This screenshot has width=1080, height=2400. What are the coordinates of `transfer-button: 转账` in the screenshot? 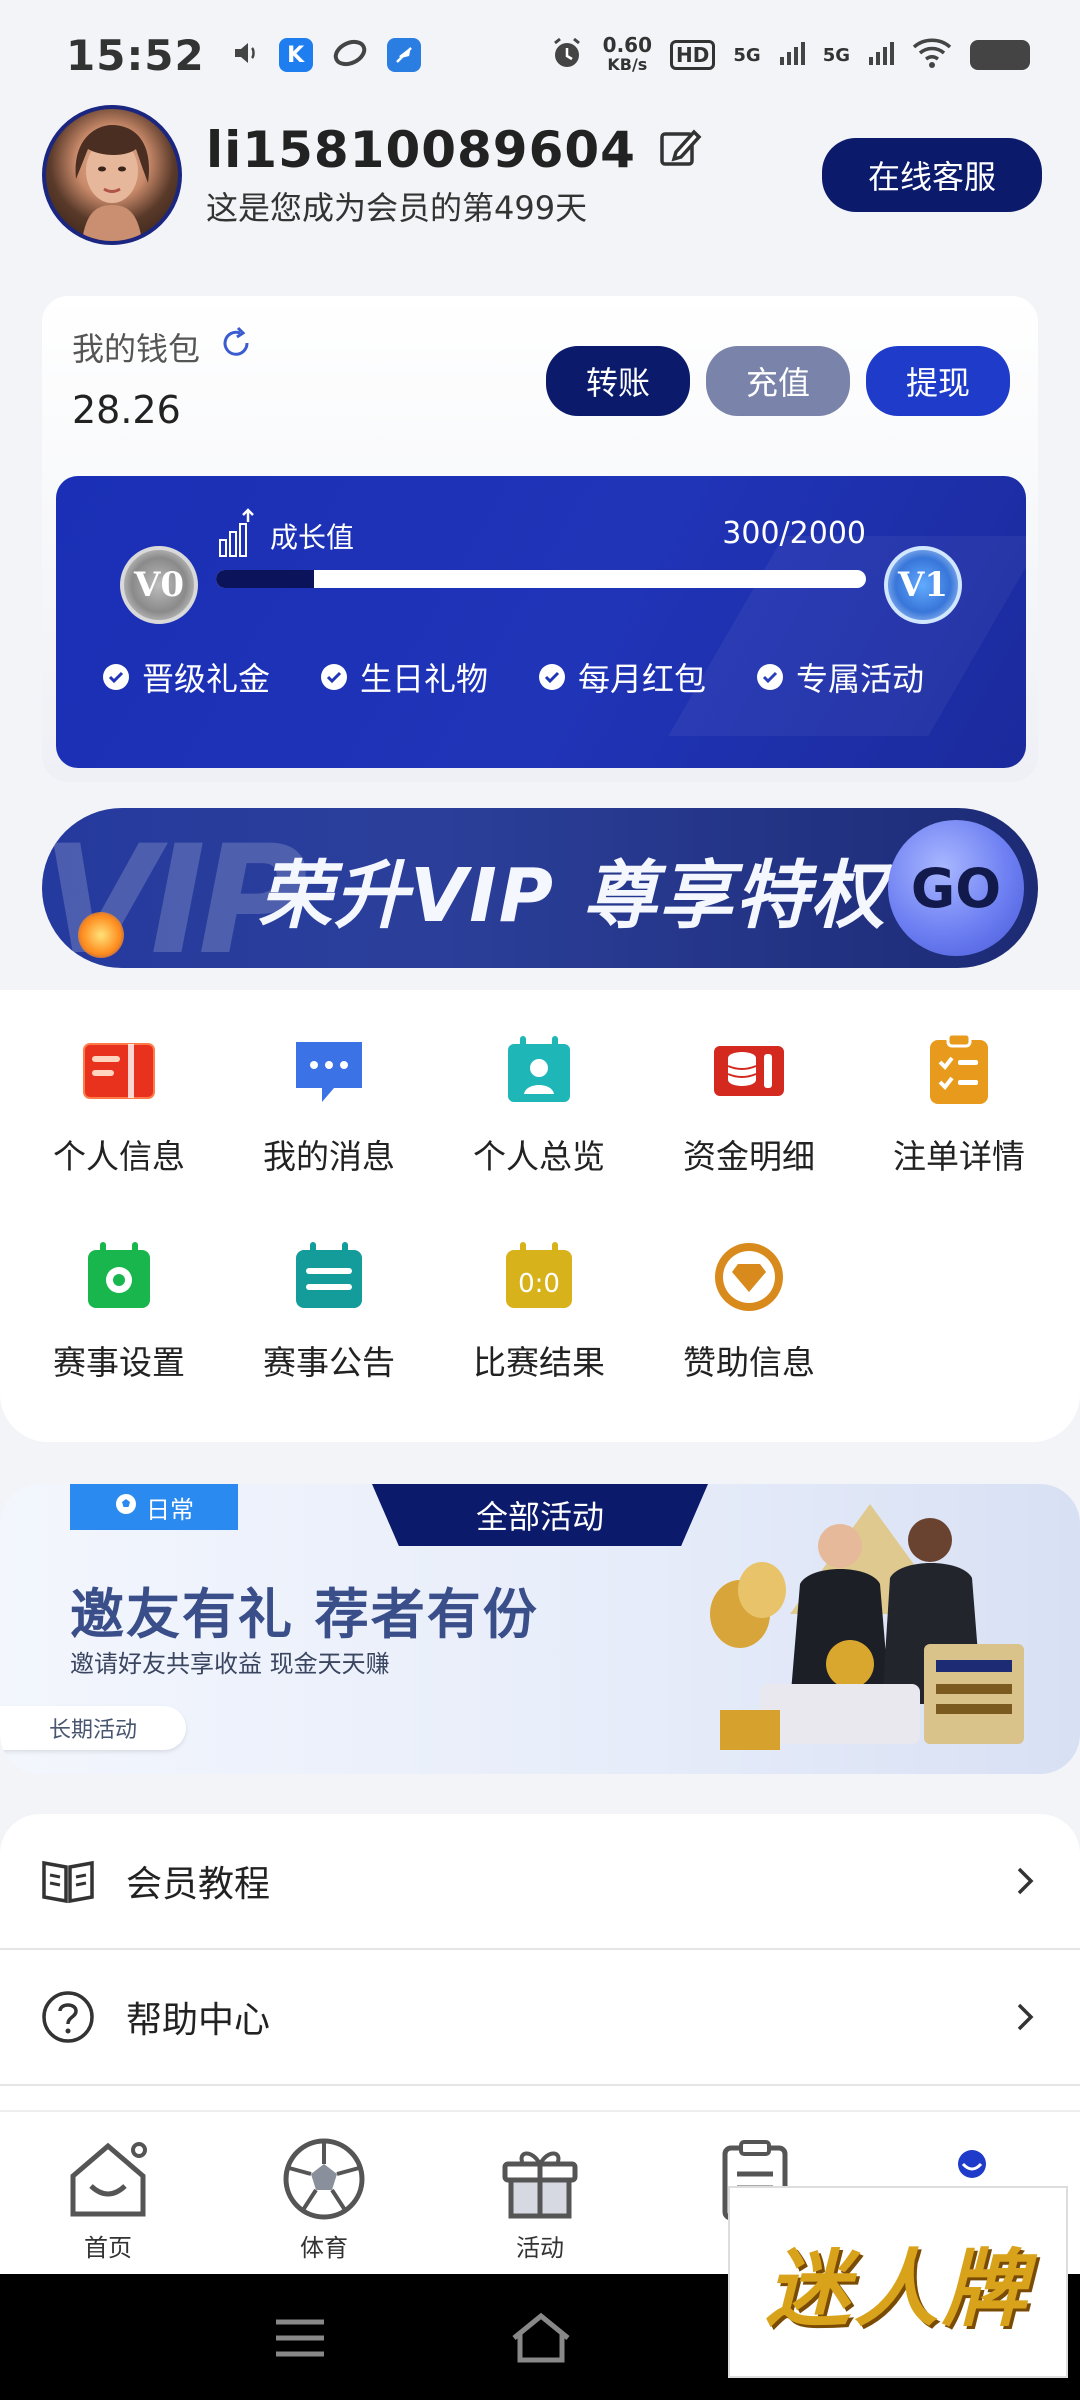 It's located at (617, 381).